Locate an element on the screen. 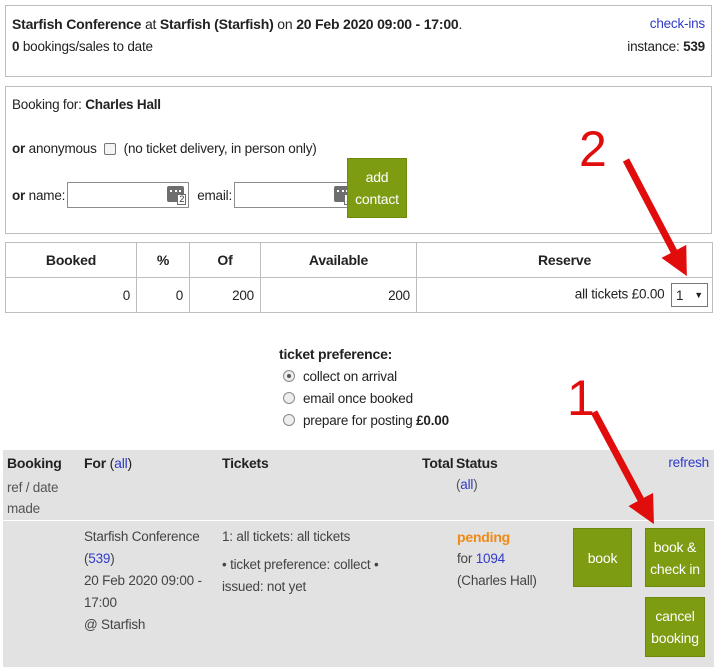  contact-picker-icon: 2 is located at coordinates (177, 195).